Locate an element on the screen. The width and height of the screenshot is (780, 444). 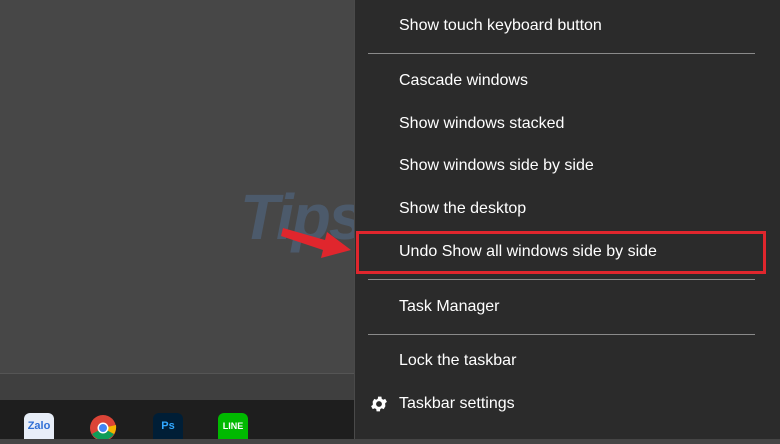
menu-item-label: Show windows side by side is located at coordinates (496, 165).